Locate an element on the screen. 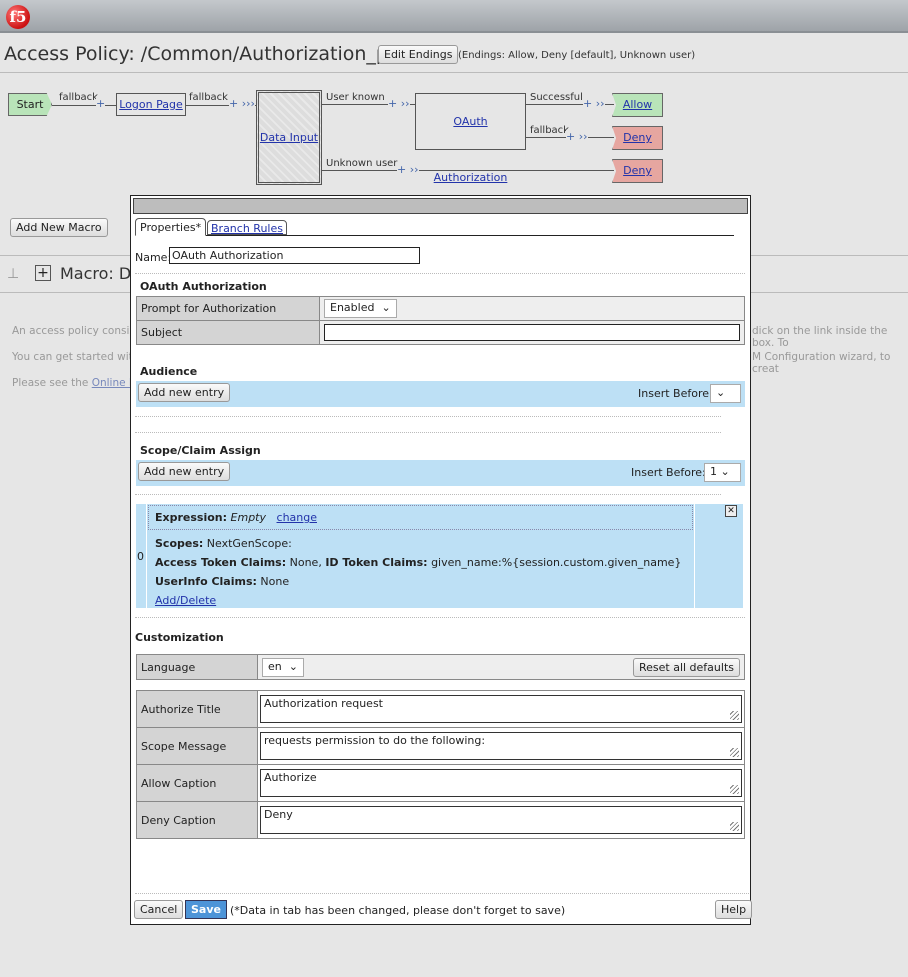  audience-add-entry-button: Add new entry is located at coordinates (184, 392).